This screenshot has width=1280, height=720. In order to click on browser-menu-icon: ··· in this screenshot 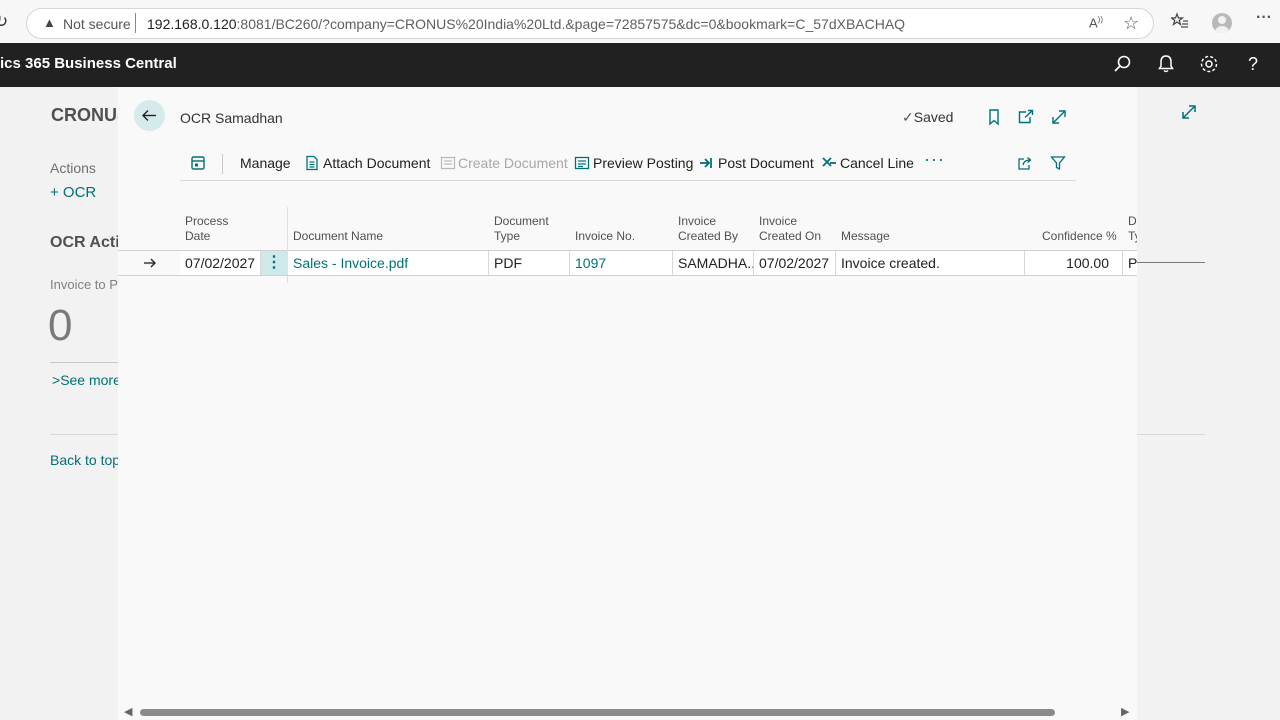, I will do `click(1264, 18)`.